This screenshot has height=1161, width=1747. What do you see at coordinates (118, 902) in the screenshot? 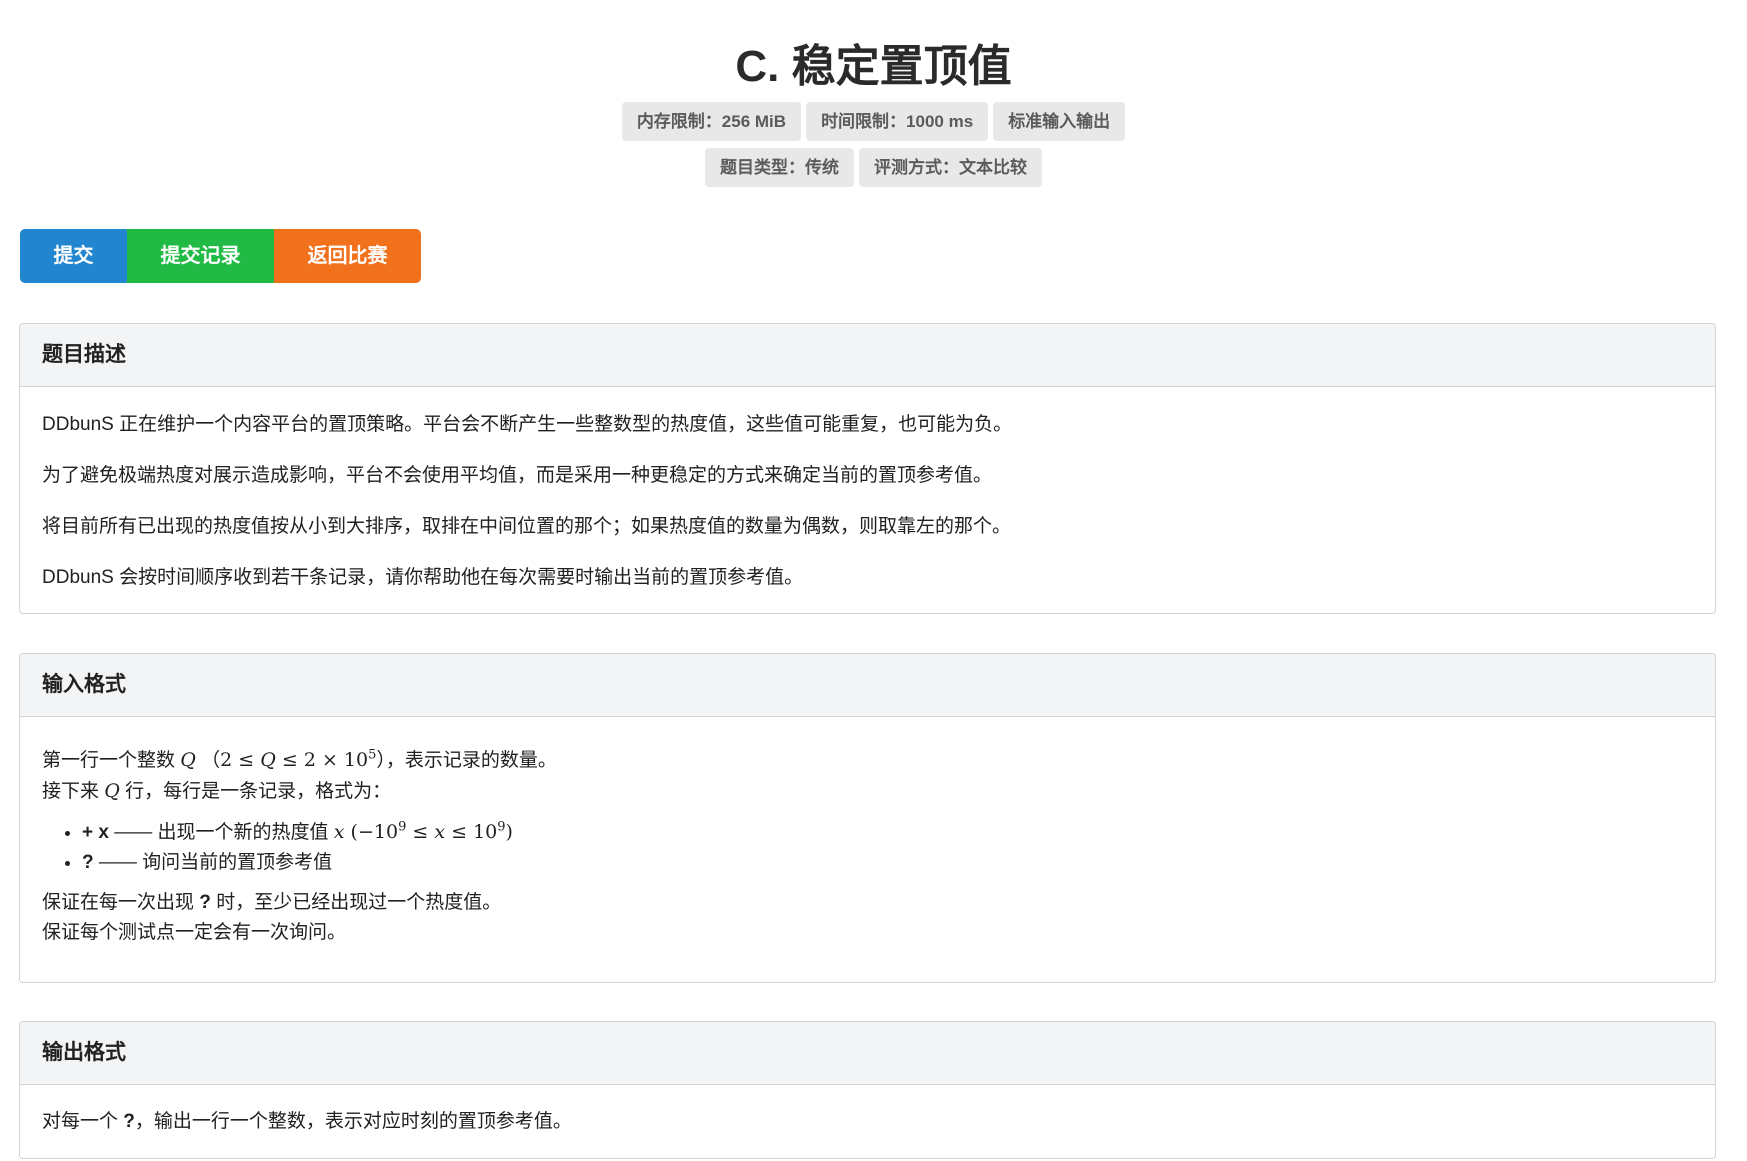
I see `guarantee-1-prefix: 保证在每一次出现` at bounding box center [118, 902].